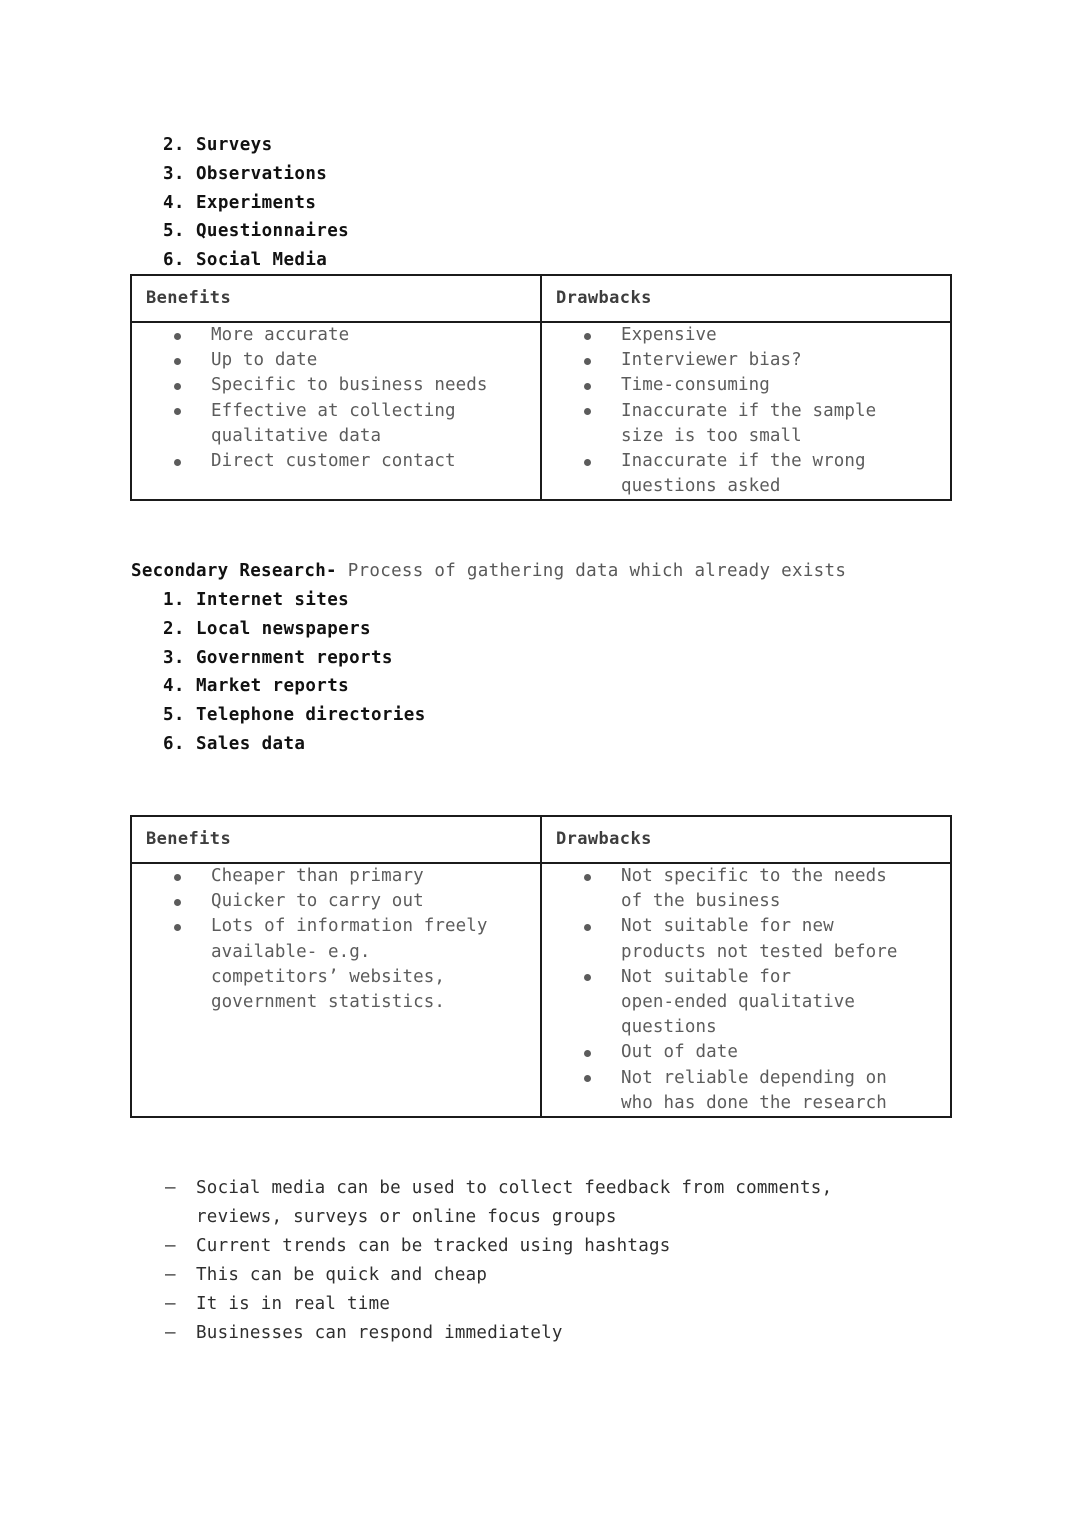  Describe the element at coordinates (746, 360) in the screenshot. I see `primary-drawback-item: Interviewer bias?` at that location.